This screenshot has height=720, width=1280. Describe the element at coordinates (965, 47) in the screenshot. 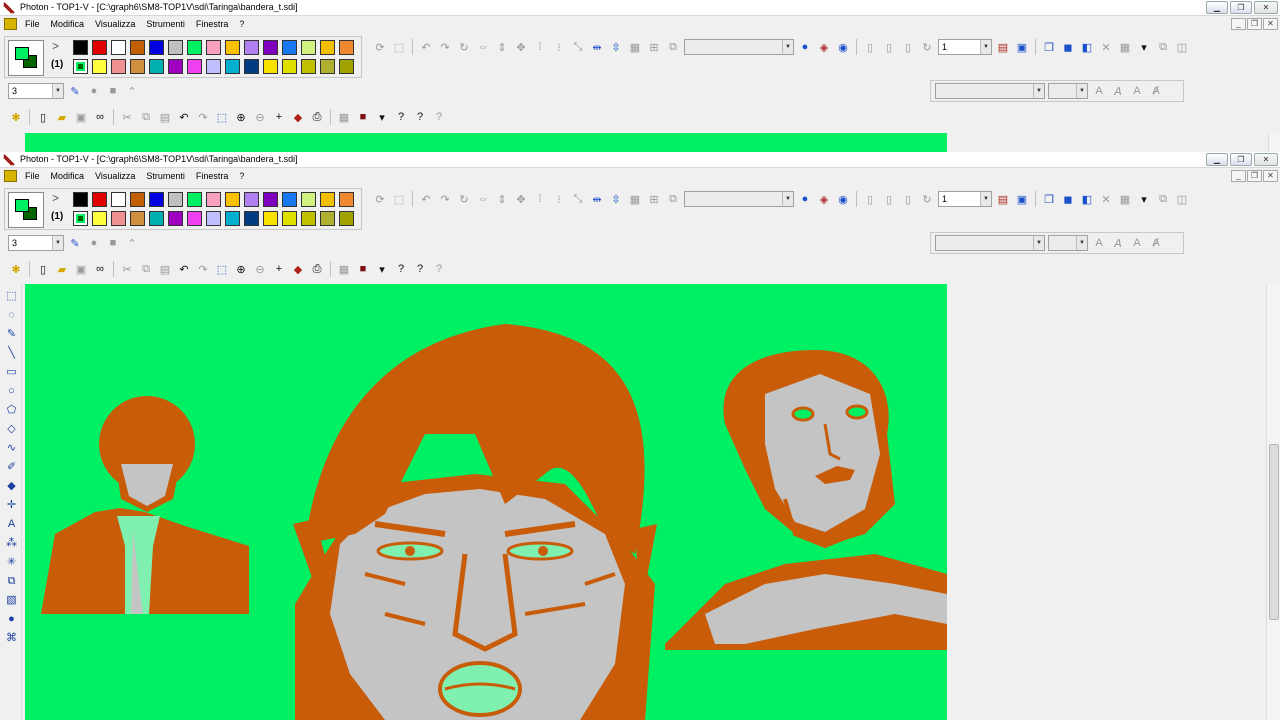

I see `zoom-select: 1 ▼` at that location.